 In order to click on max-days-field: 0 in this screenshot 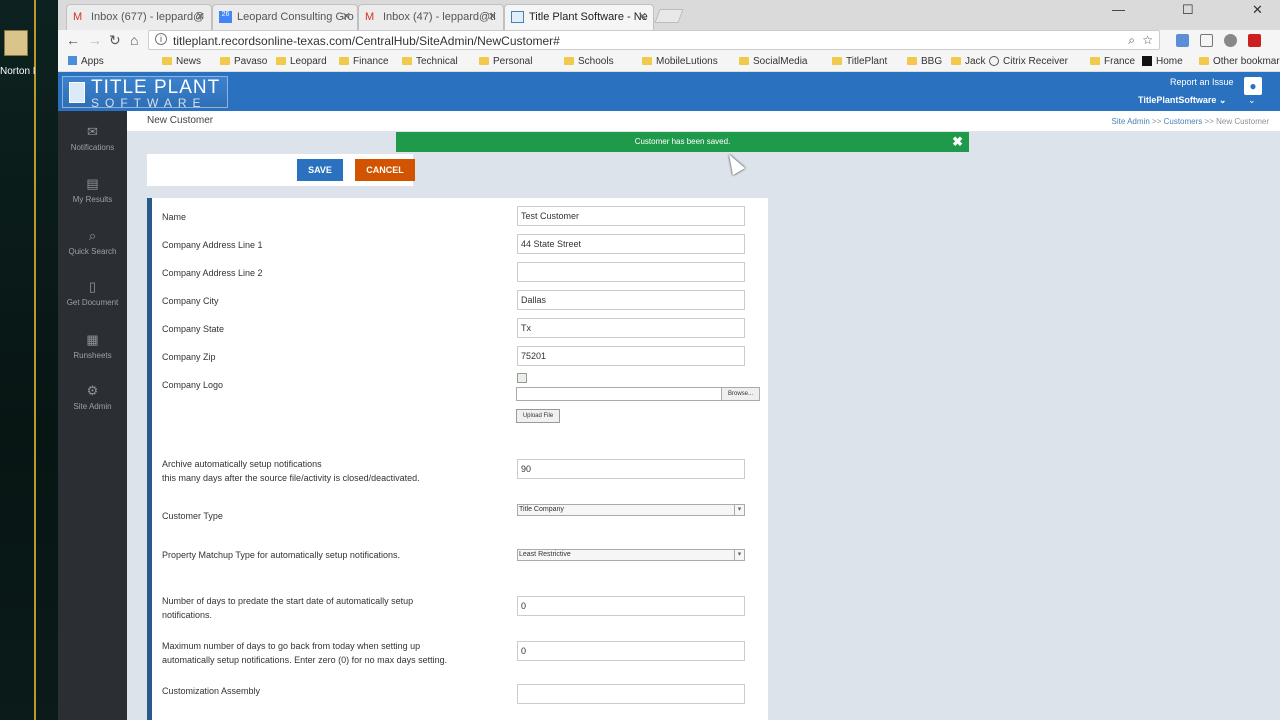, I will do `click(631, 651)`.